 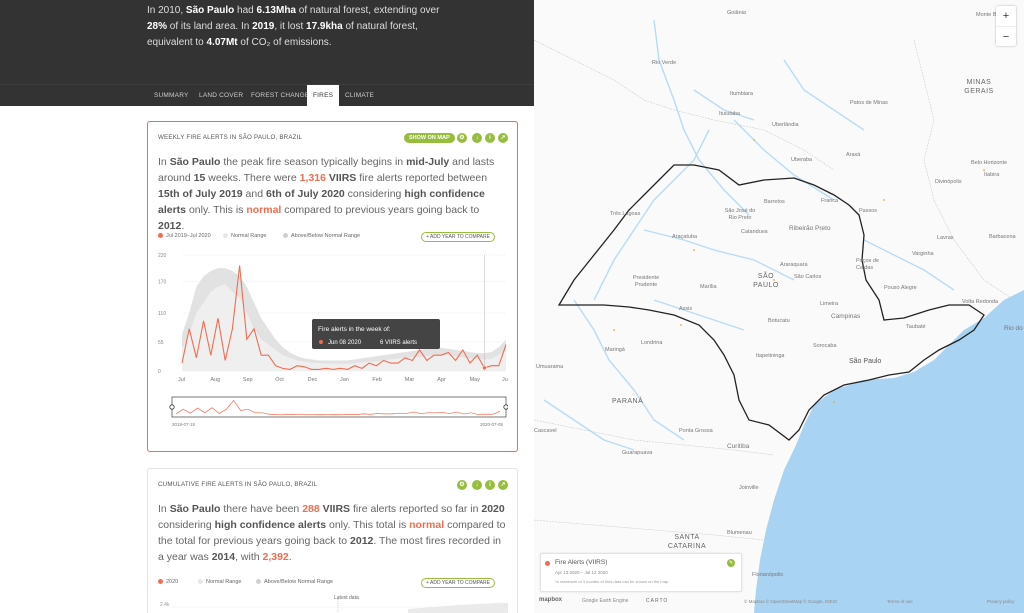 I want to click on map-label: Umuarama, so click(x=550, y=367).